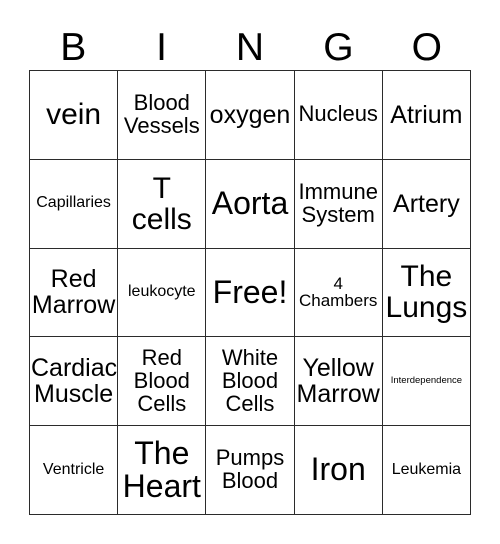  I want to click on bingo-cell-label: The Lungs, so click(426, 292).